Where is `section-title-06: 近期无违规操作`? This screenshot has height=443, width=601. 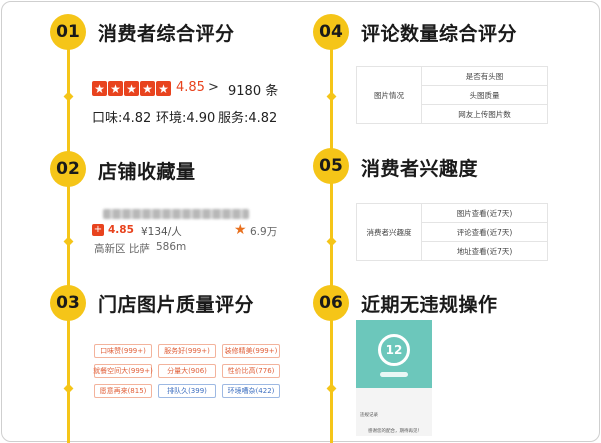 section-title-06: 近期无违规操作 is located at coordinates (429, 305).